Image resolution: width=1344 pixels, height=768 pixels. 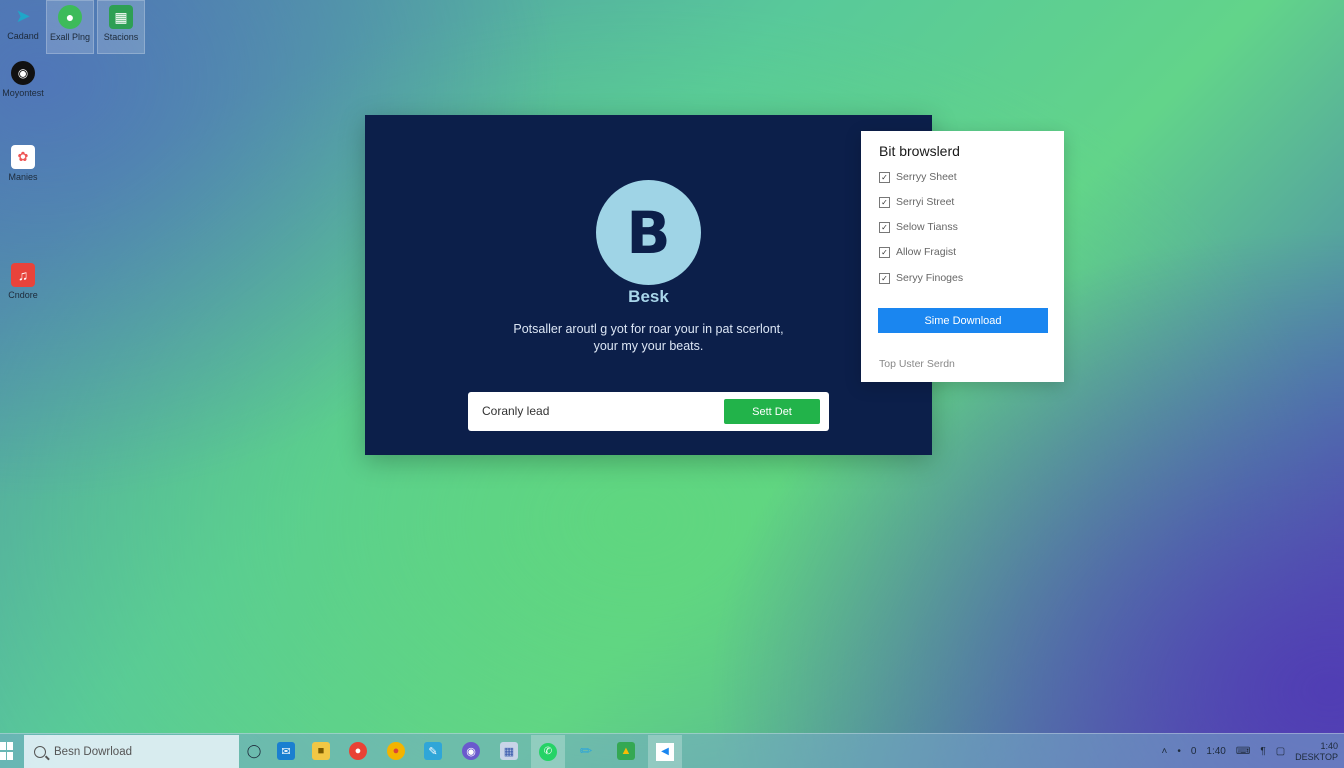 What do you see at coordinates (548, 751) in the screenshot?
I see `whatsapp-icon: ✆` at bounding box center [548, 751].